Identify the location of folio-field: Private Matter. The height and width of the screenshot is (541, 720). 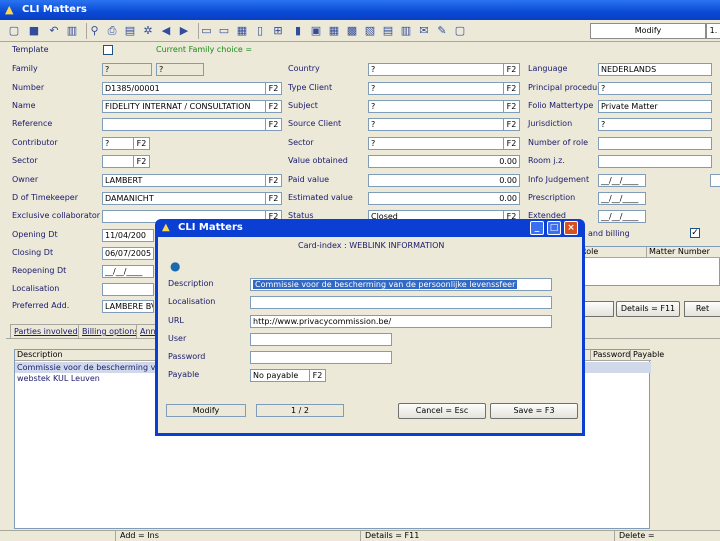
(655, 106).